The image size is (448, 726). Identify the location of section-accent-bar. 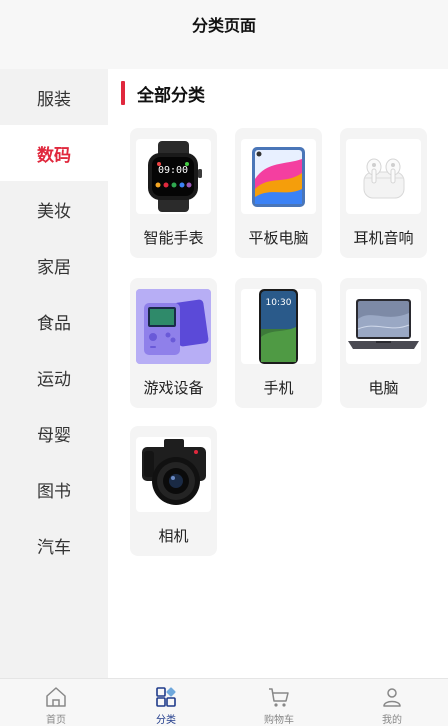
(123, 93).